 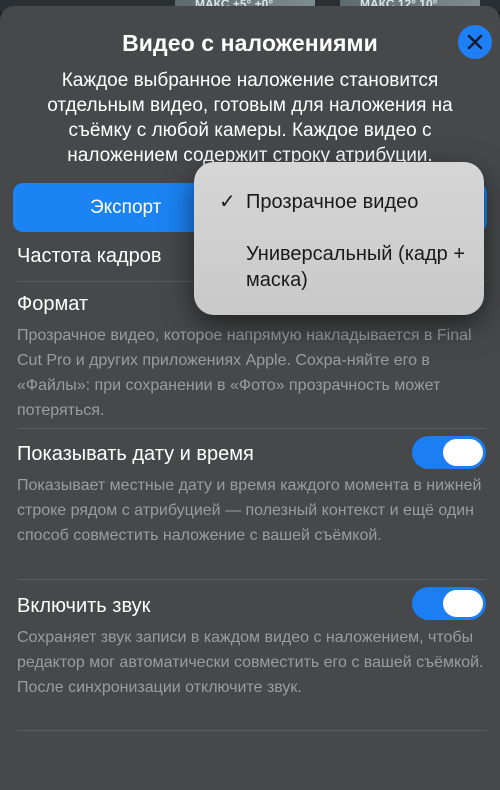 I want to click on format-option-label: Прозрачное видео, so click(x=332, y=202).